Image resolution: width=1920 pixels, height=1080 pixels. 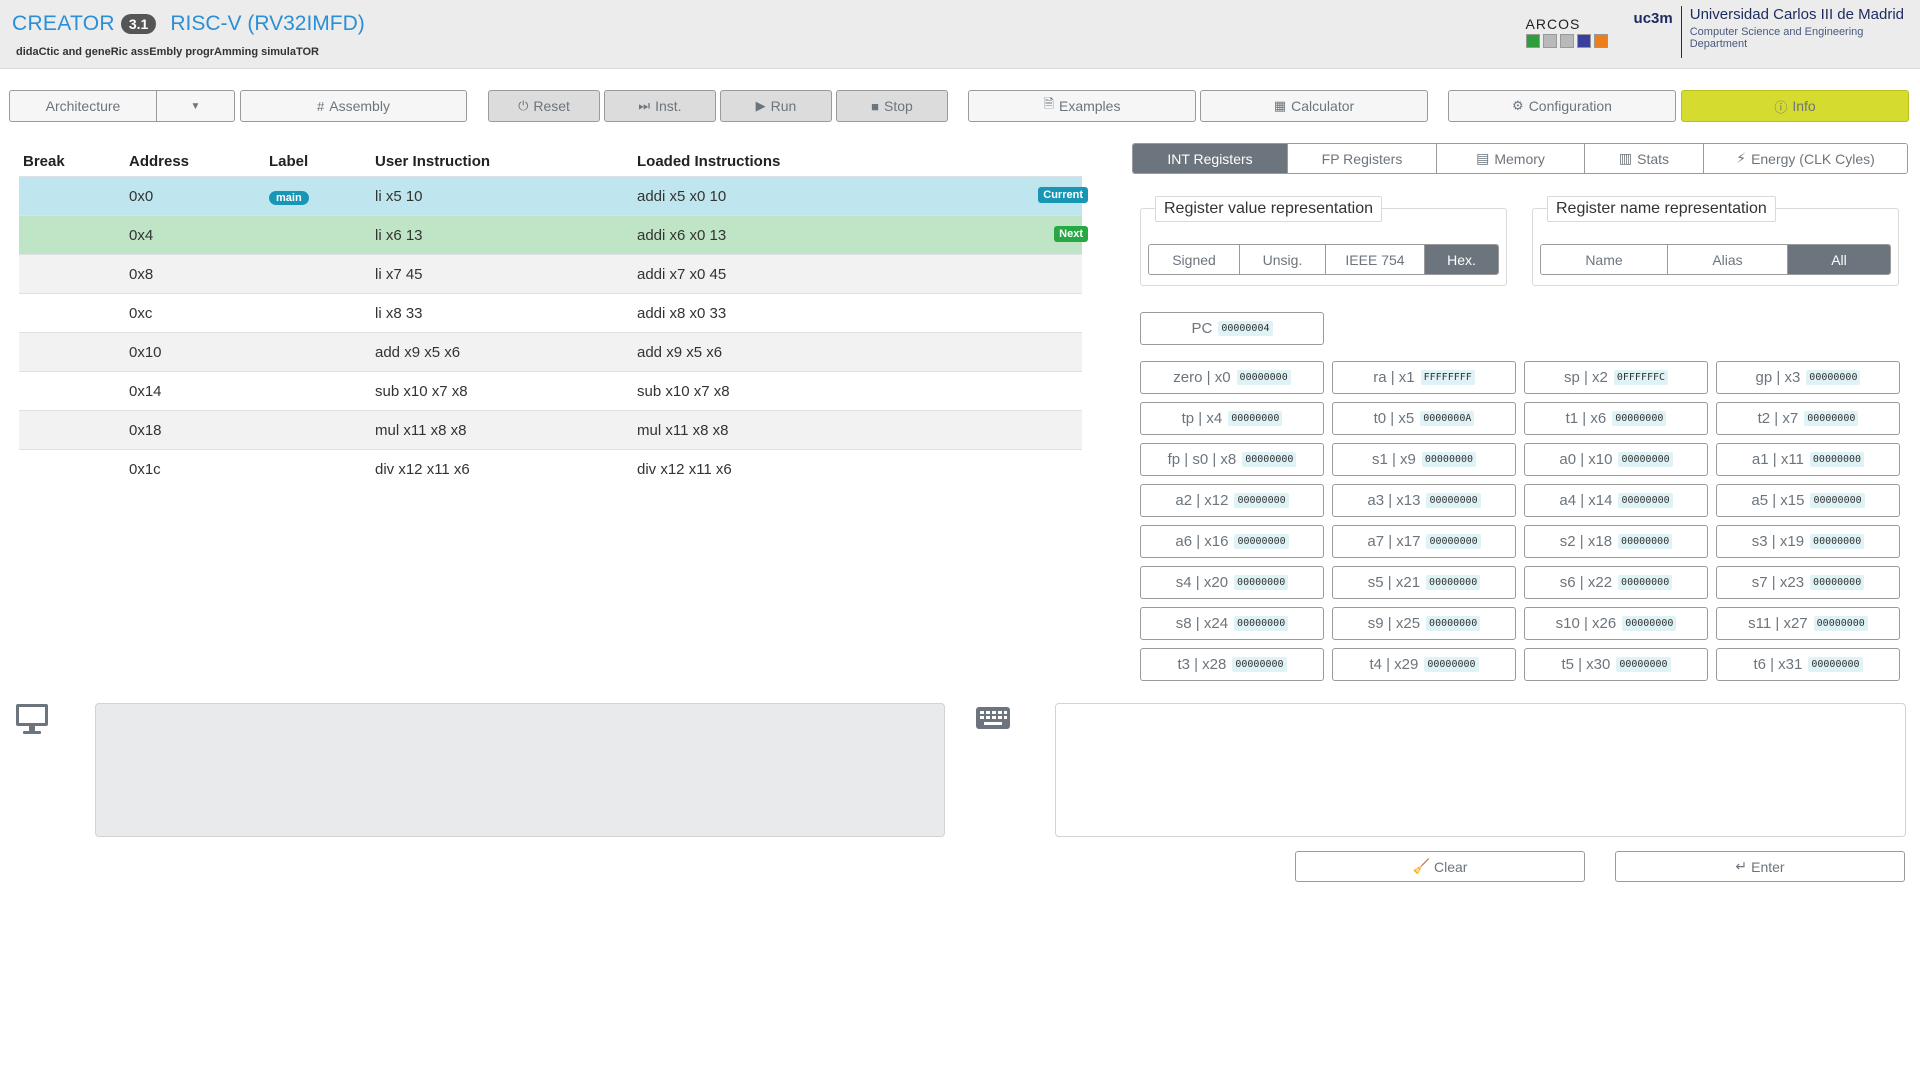 What do you see at coordinates (1616, 541) in the screenshot?
I see `register-x18: s2 | x18 00000000` at bounding box center [1616, 541].